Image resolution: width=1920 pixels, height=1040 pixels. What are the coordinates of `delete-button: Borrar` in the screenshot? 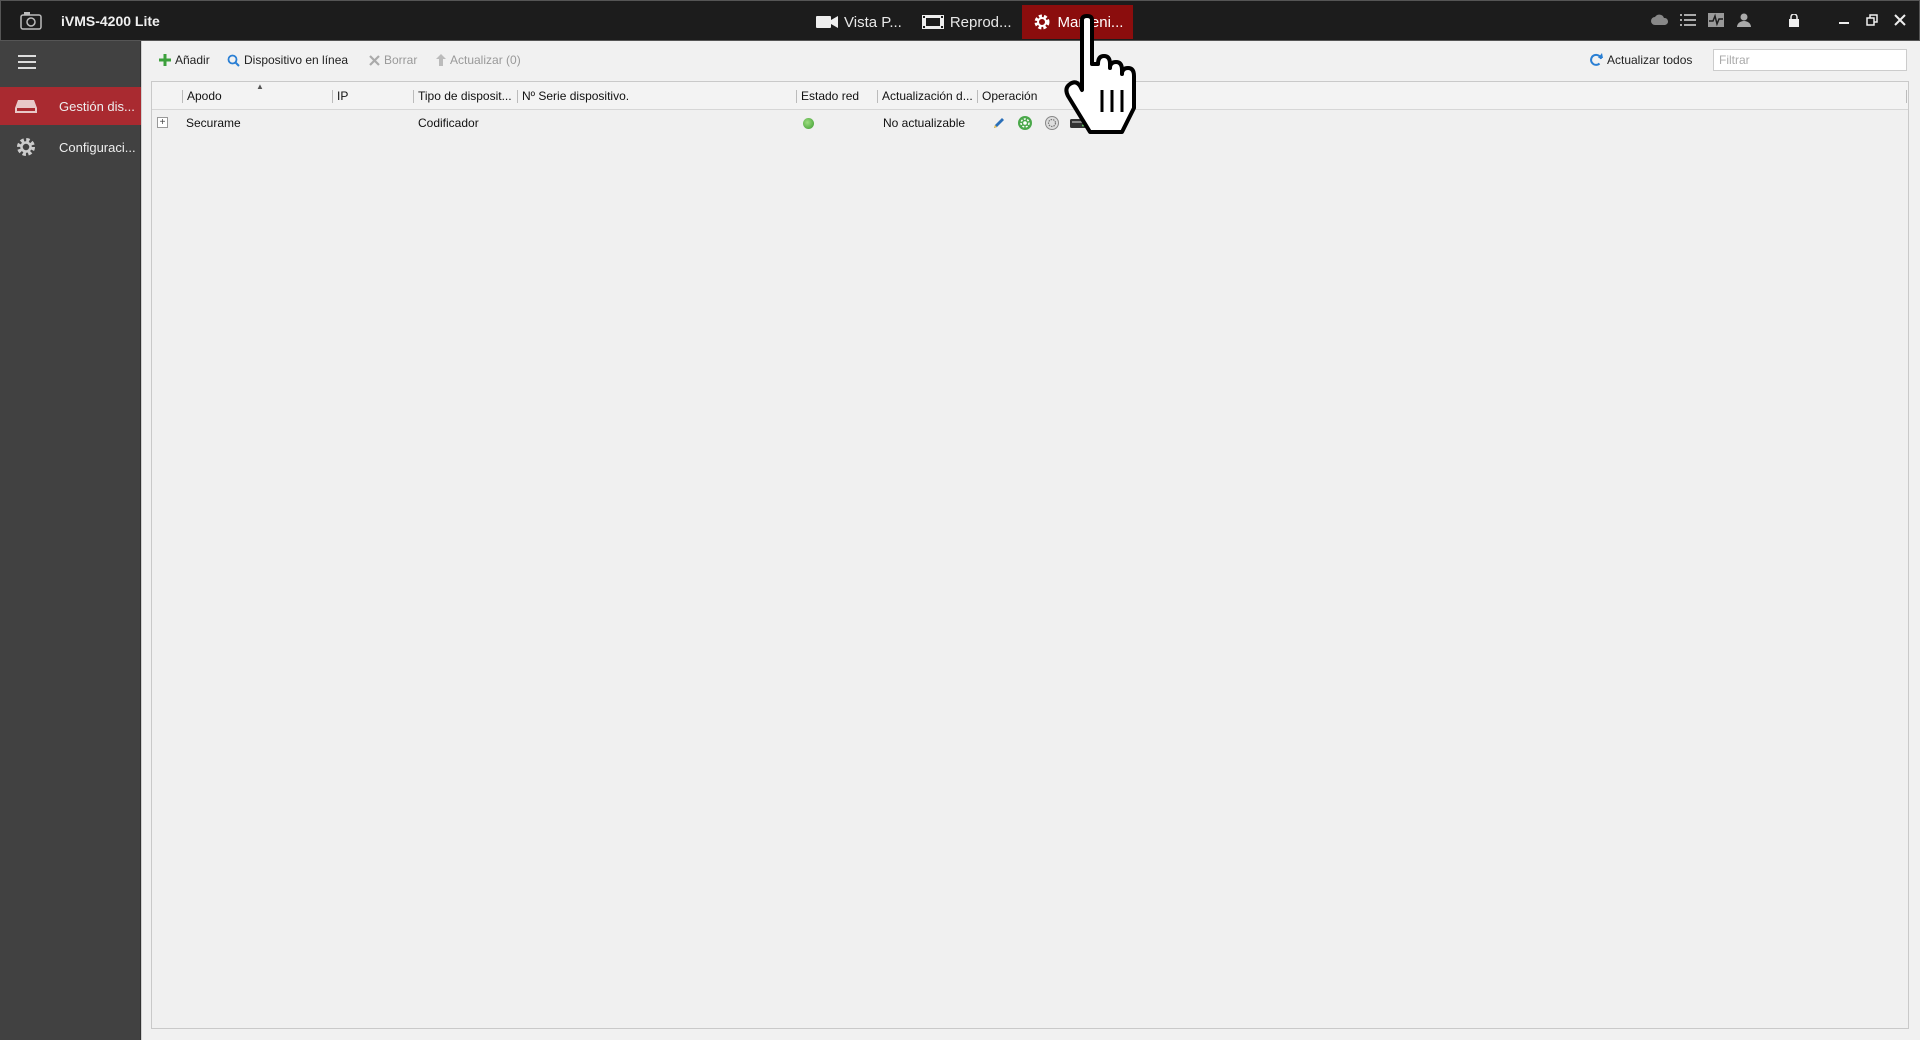 It's located at (393, 60).